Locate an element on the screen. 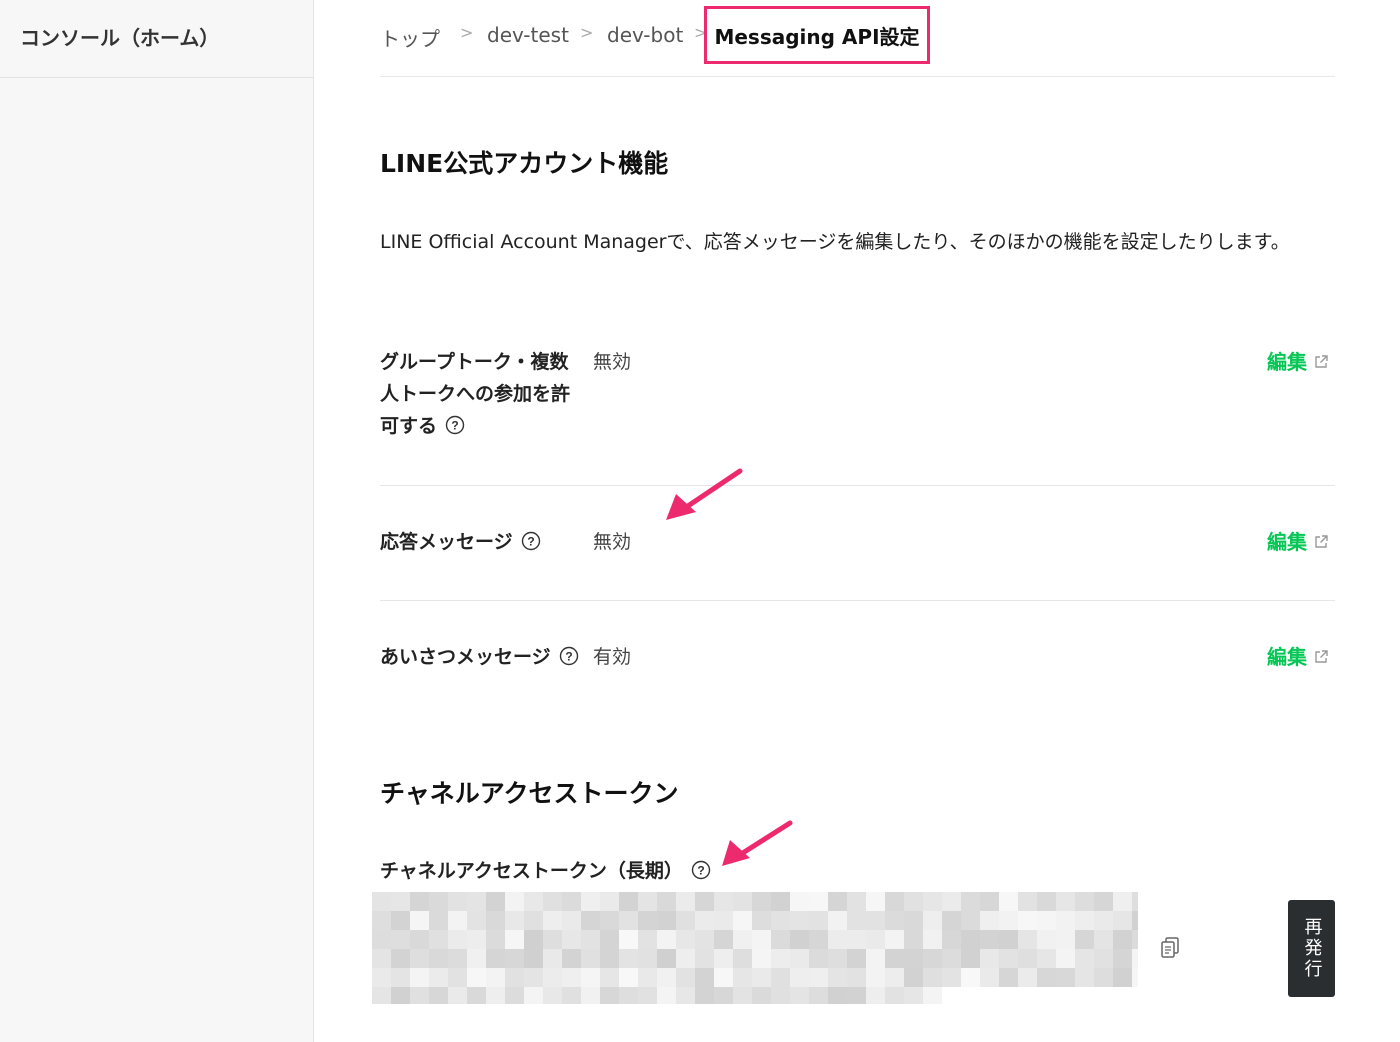 Image resolution: width=1400 pixels, height=1042 pixels. setting-label: 応答メッセージ? is located at coordinates (485, 542).